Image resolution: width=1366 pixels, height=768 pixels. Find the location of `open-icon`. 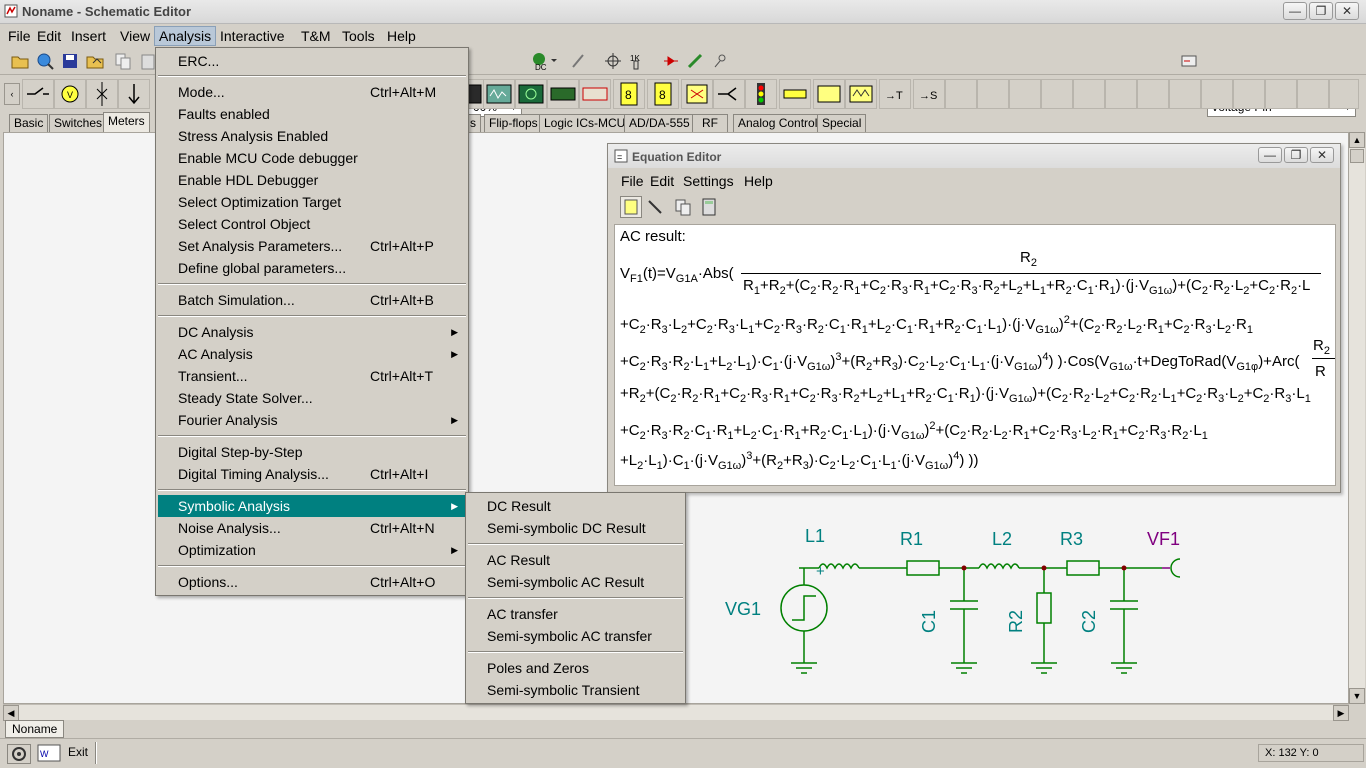

open-icon is located at coordinates (95, 61).